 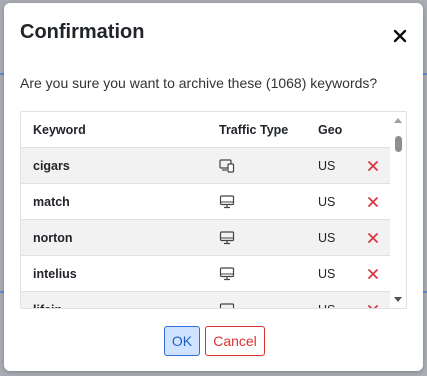 What do you see at coordinates (51, 166) in the screenshot?
I see `keyword-cell: cigars` at bounding box center [51, 166].